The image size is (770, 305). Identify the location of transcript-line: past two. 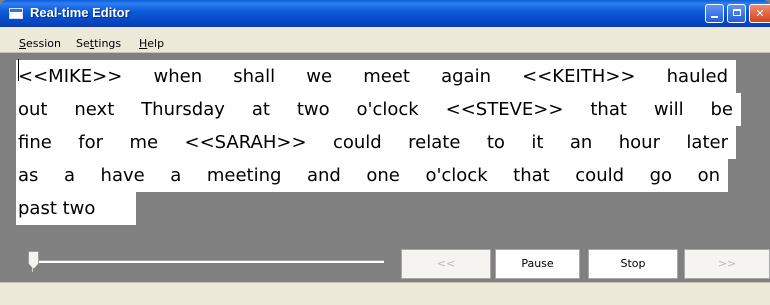
(76, 208).